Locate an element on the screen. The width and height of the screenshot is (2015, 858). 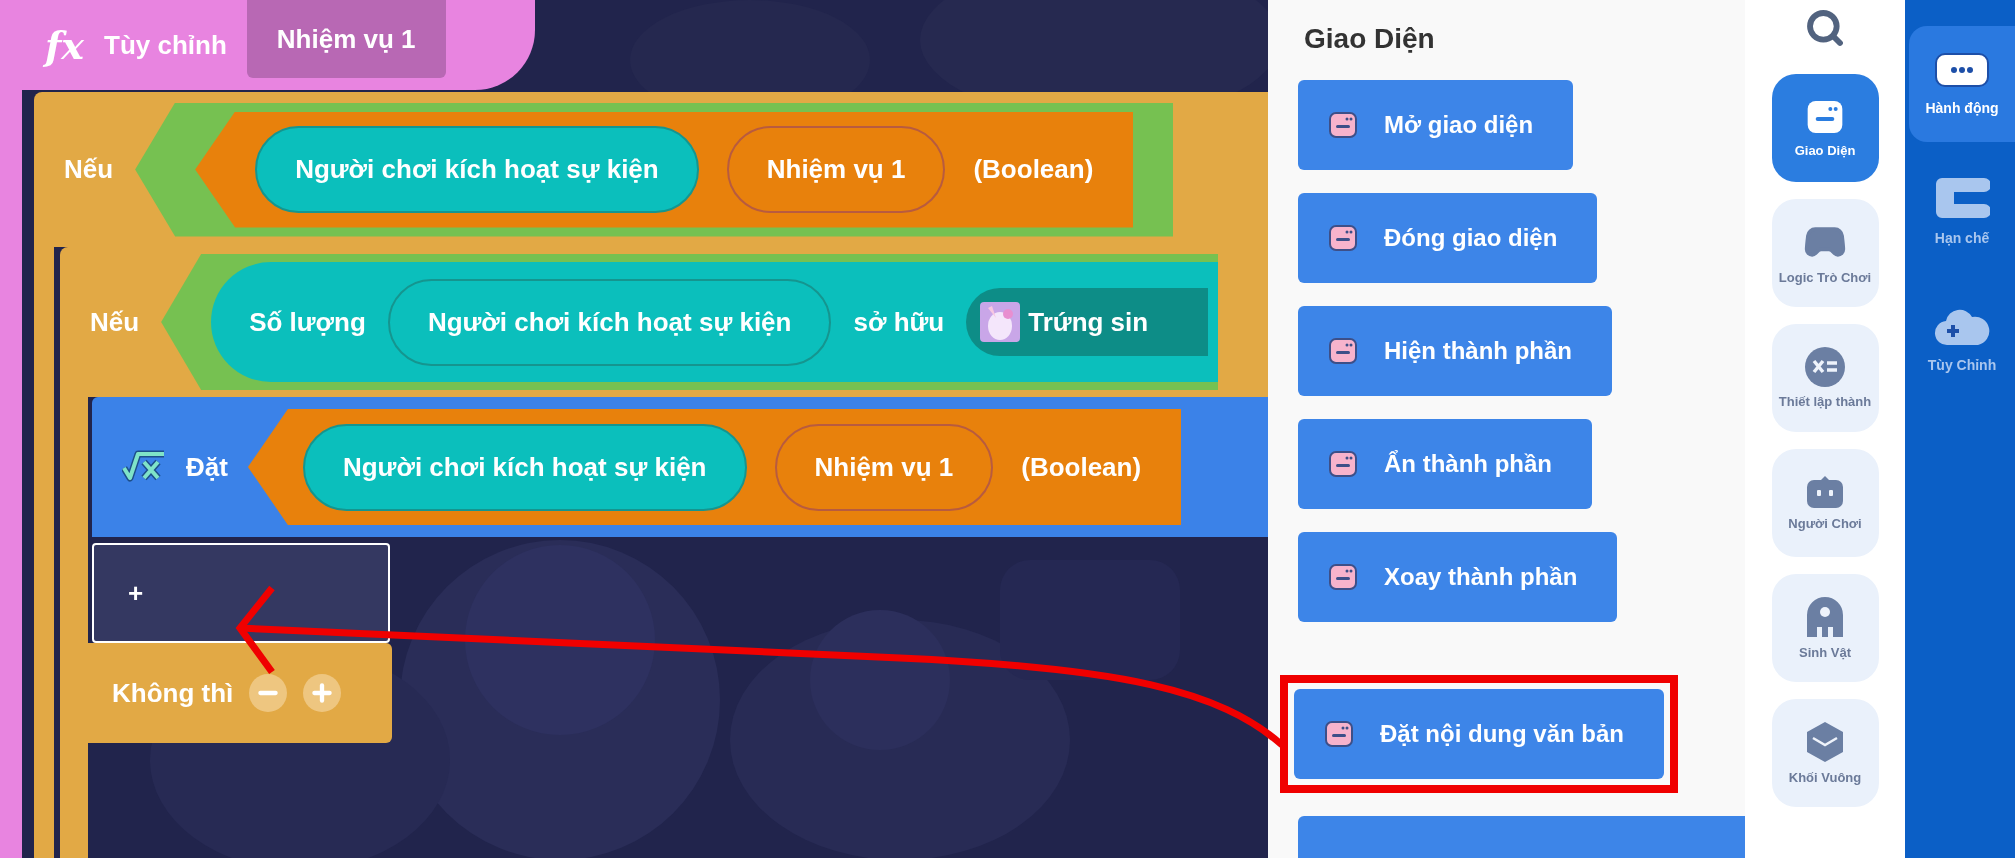
category-tab: Logic Trò Chơi is located at coordinates (1825, 253).